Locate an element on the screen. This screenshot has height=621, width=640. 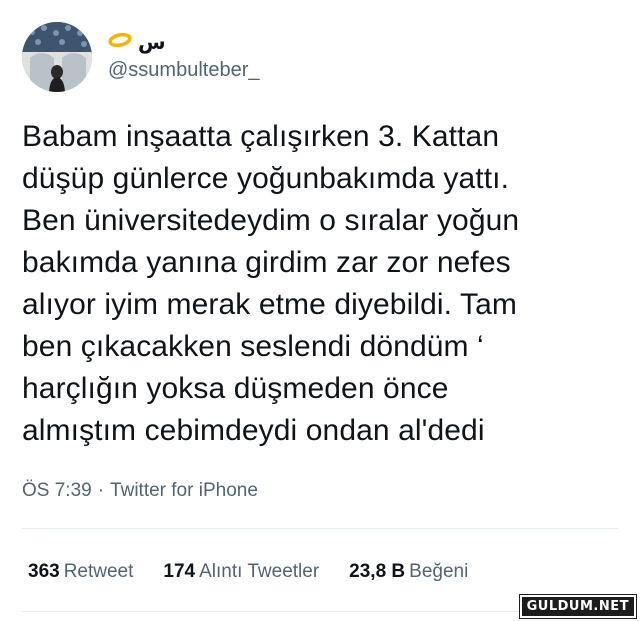
tweet-meta: ÖS 7:39 · Twitter for iPhone is located at coordinates (140, 491).